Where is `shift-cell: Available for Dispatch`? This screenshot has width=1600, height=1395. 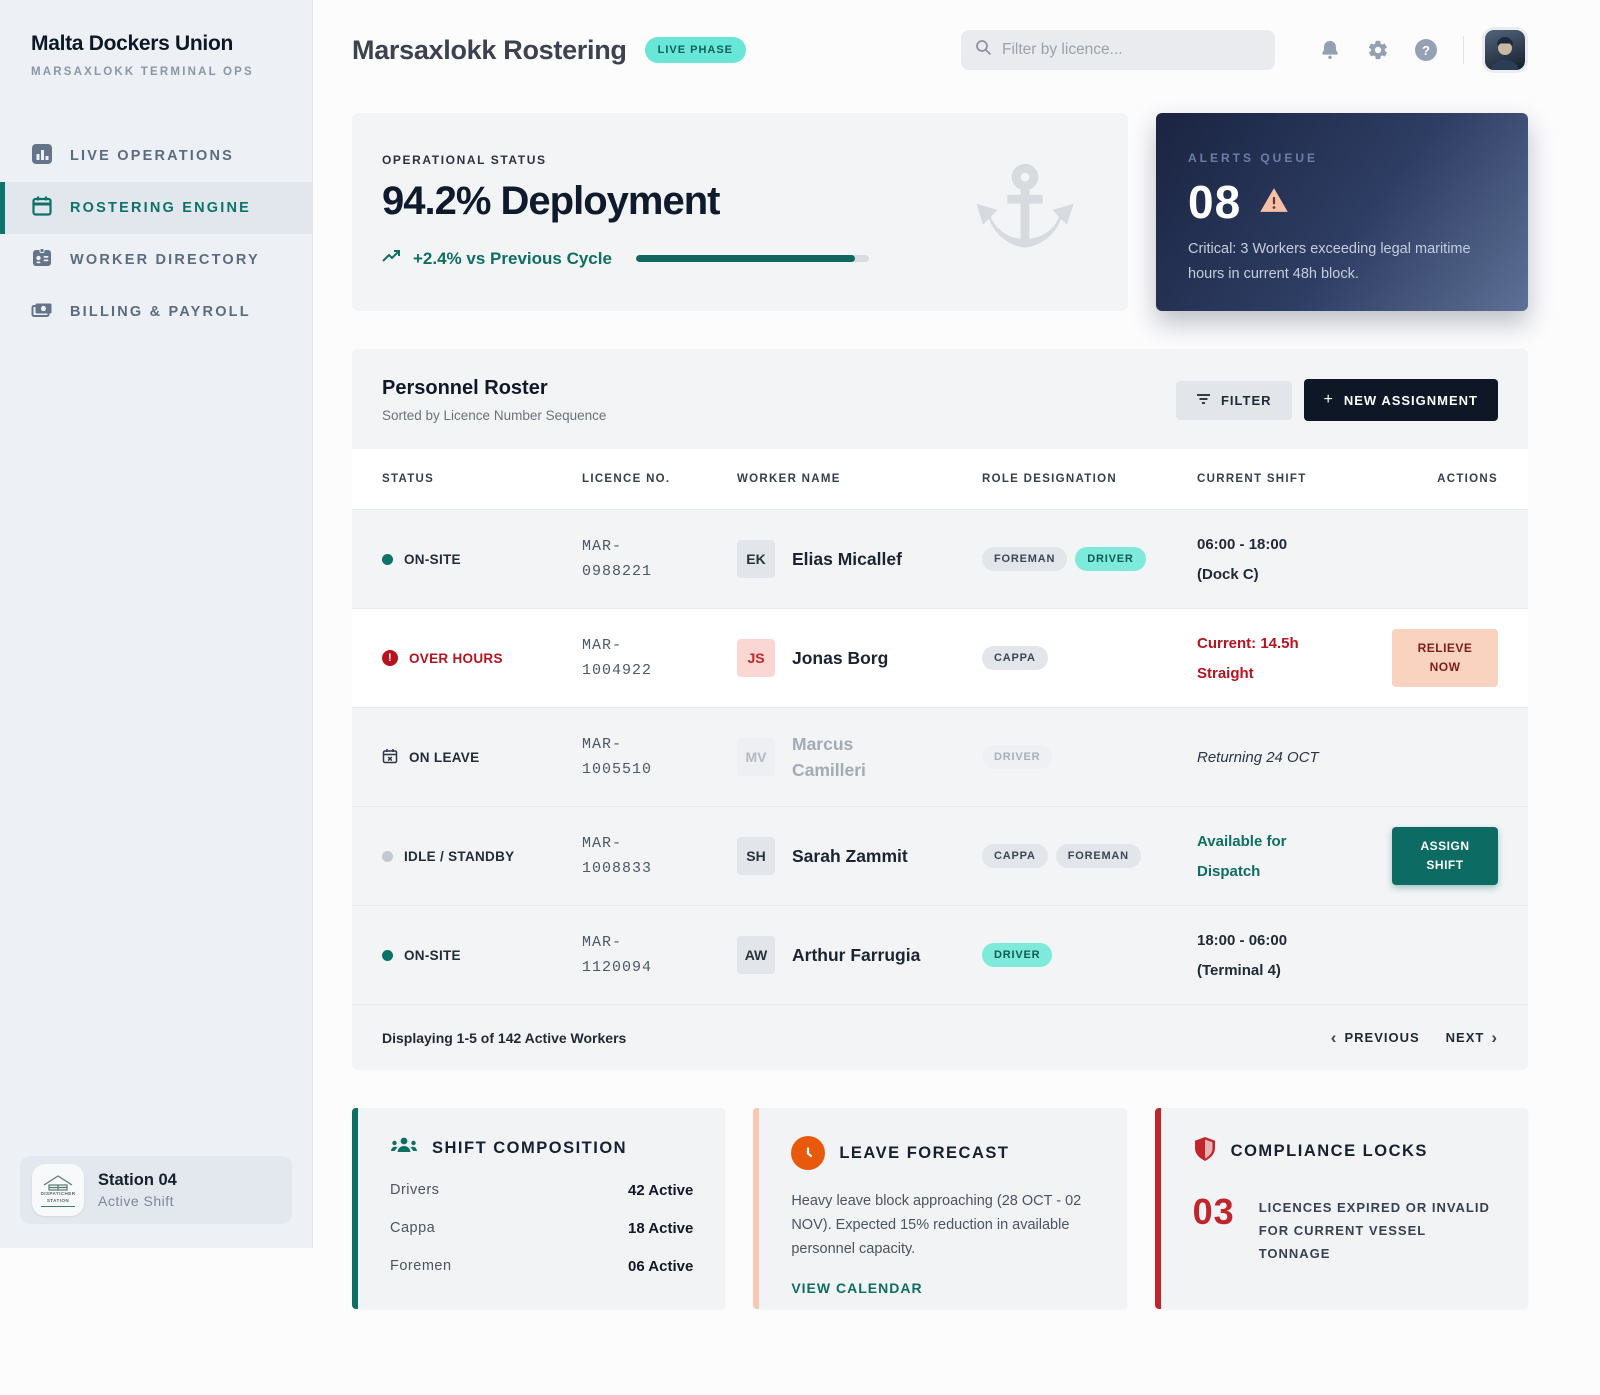 shift-cell: Available for Dispatch is located at coordinates (1294, 856).